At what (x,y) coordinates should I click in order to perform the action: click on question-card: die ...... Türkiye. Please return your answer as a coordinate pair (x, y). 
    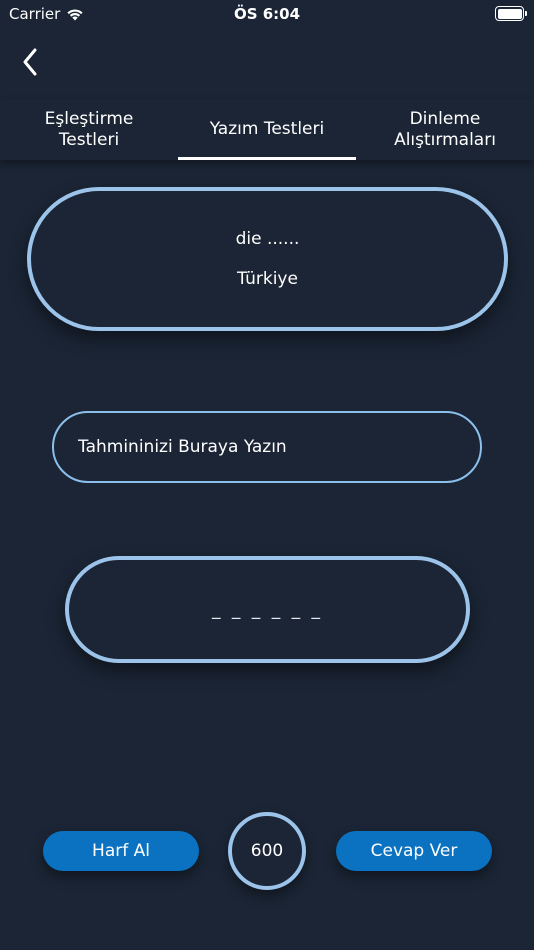
    Looking at the image, I should click on (267, 259).